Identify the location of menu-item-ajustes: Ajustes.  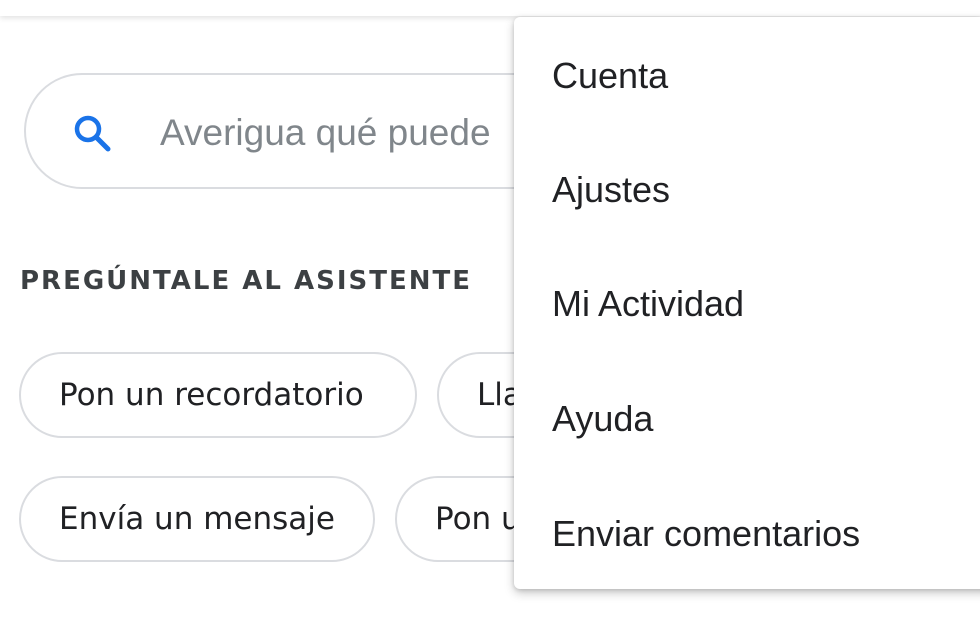
(747, 190).